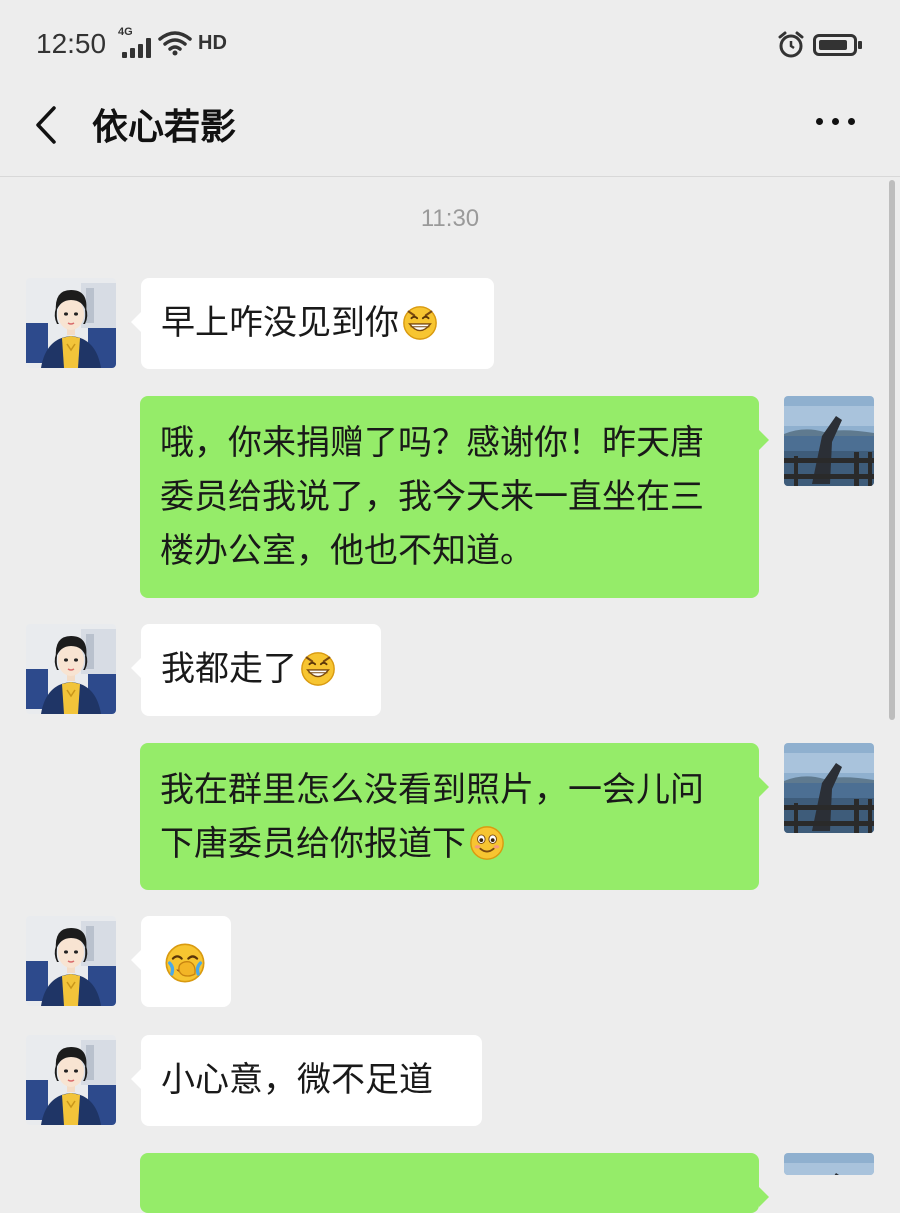 The height and width of the screenshot is (1213, 900). Describe the element at coordinates (837, 45) in the screenshot. I see `battery-icon` at that location.